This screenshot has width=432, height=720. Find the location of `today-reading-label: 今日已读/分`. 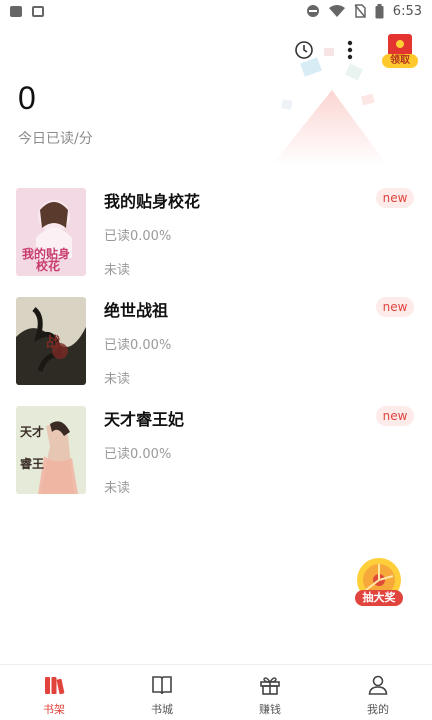

today-reading-label: 今日已读/分 is located at coordinates (55, 139).